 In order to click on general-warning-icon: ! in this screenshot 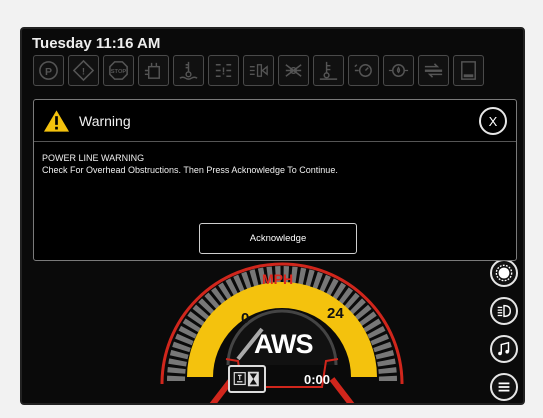, I will do `click(83, 70)`.